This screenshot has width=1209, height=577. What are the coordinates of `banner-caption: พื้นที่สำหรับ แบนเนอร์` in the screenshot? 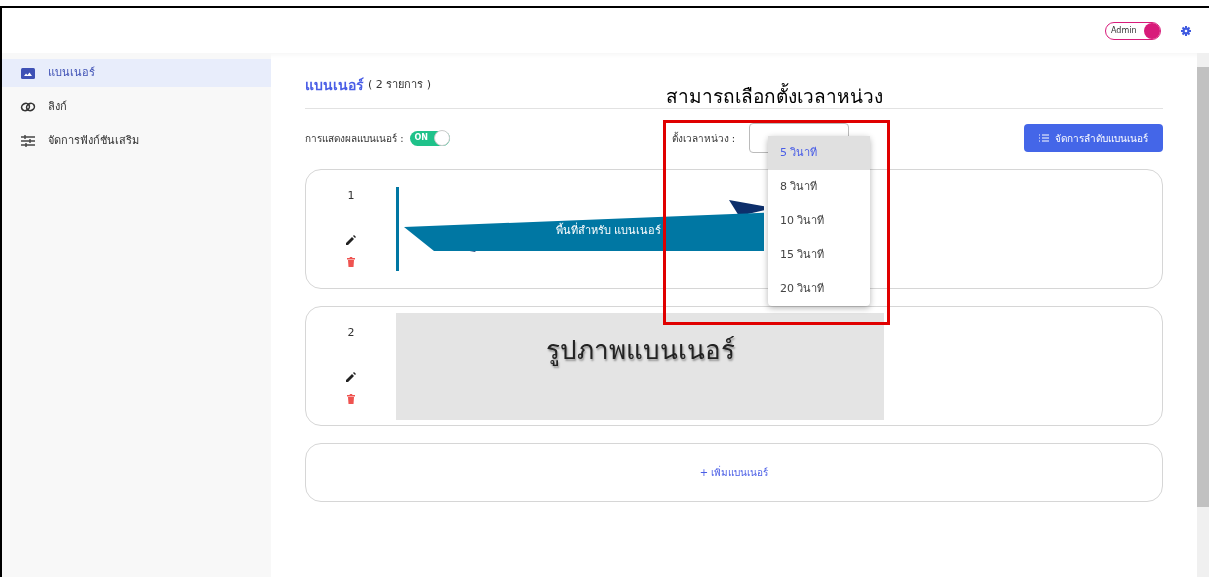 It's located at (609, 231).